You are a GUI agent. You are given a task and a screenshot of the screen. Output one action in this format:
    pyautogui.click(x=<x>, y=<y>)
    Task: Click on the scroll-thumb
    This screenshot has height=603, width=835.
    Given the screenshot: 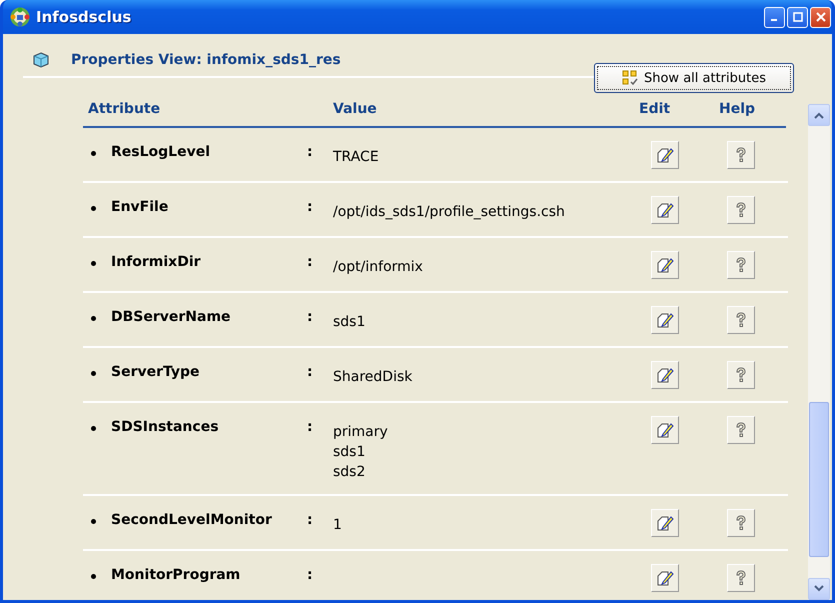 What is the action you would take?
    pyautogui.click(x=819, y=480)
    